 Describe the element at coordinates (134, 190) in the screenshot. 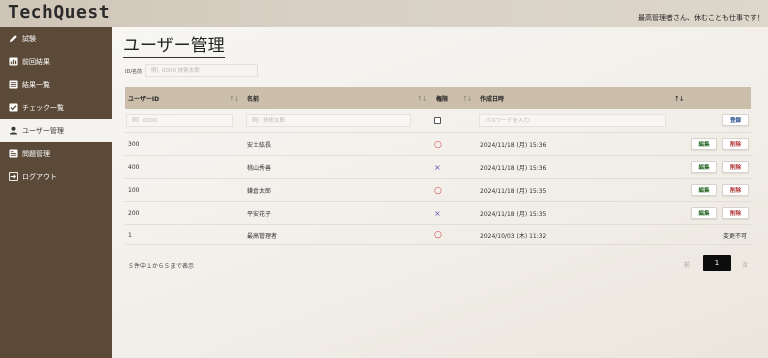

I see `cell-id: 100` at that location.